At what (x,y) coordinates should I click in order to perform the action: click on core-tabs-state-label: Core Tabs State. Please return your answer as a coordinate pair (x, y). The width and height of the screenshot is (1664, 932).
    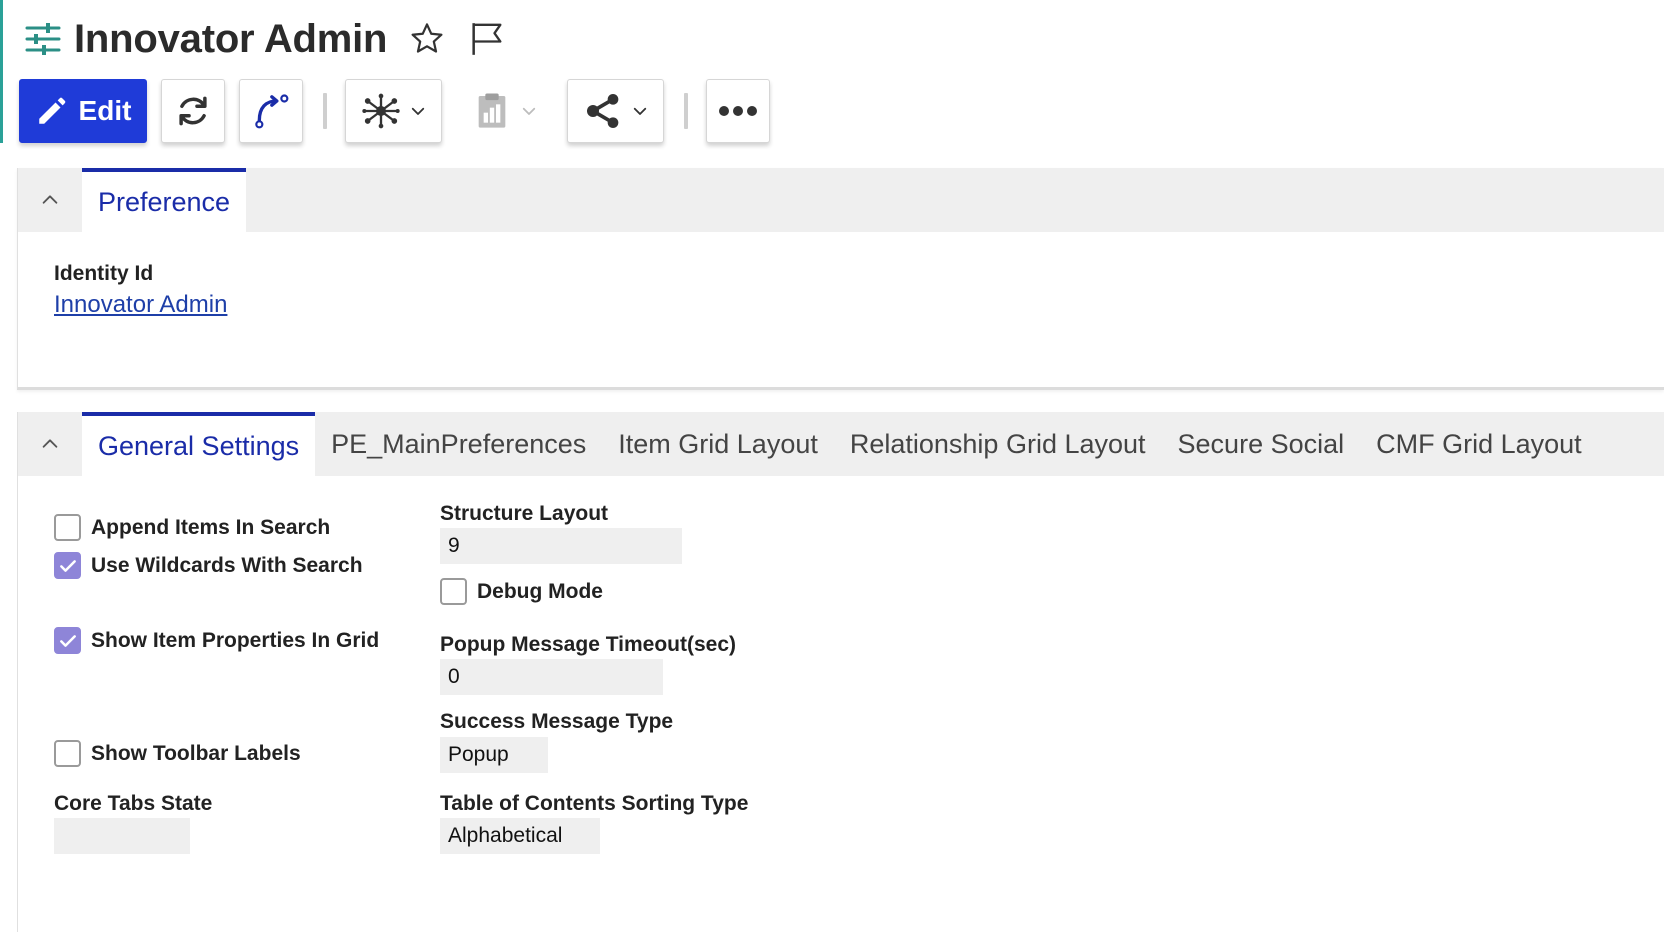
    Looking at the image, I should click on (133, 803).